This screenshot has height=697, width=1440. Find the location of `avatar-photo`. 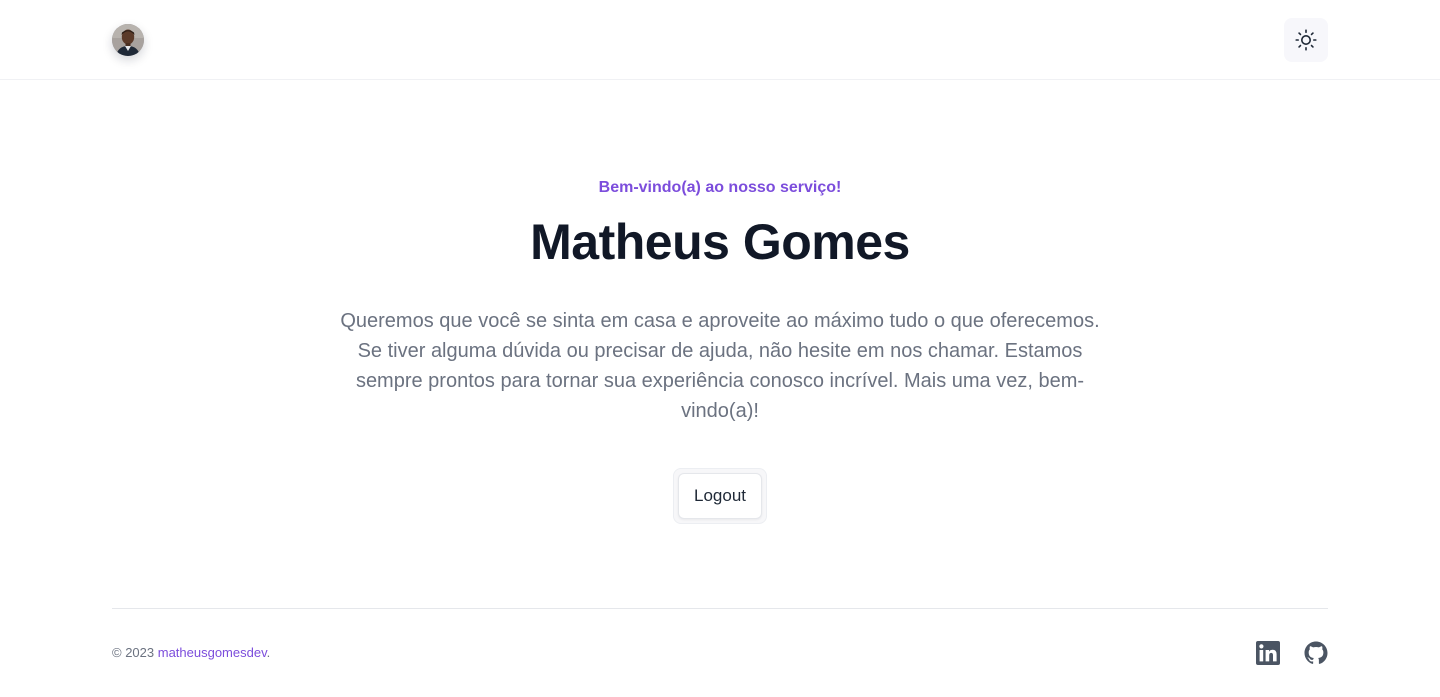

avatar-photo is located at coordinates (128, 40).